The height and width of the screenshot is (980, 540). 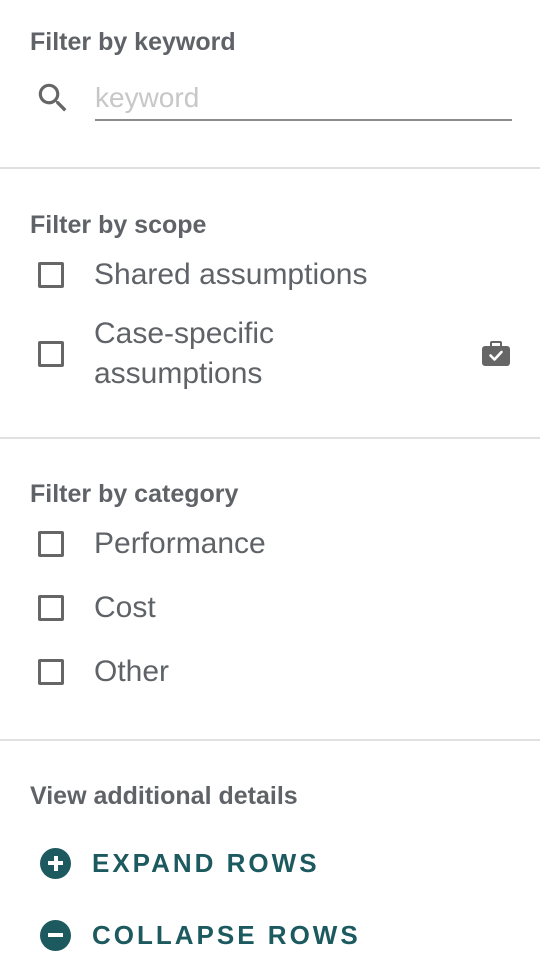 What do you see at coordinates (51, 544) in the screenshot?
I see `performance-checkbox` at bounding box center [51, 544].